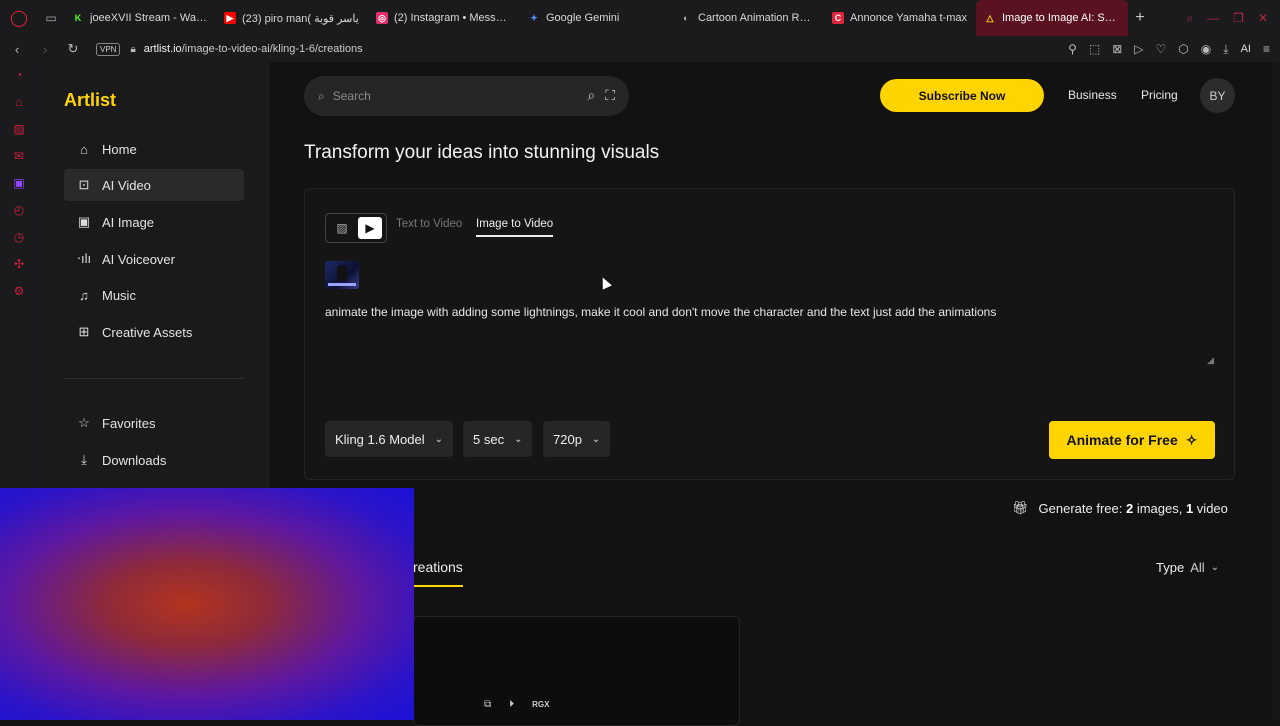  What do you see at coordinates (19, 237) in the screenshot?
I see `clock-icon: ◷` at bounding box center [19, 237].